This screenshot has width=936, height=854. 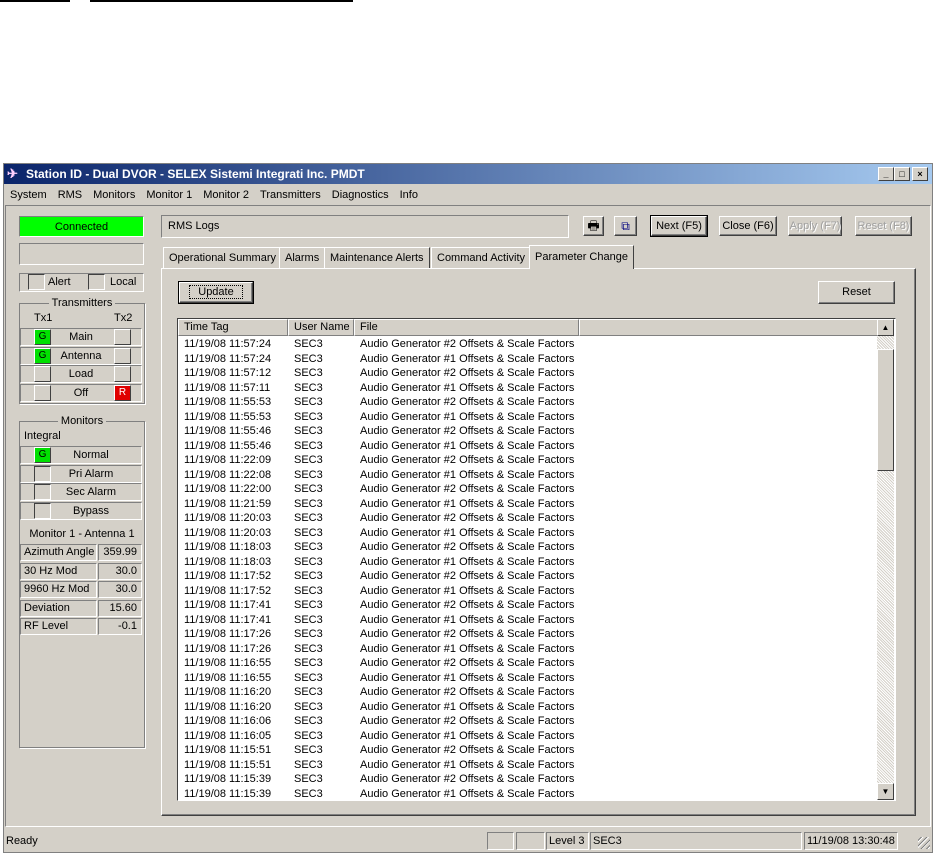 I want to click on scroll-down-button: ▼, so click(x=885, y=791).